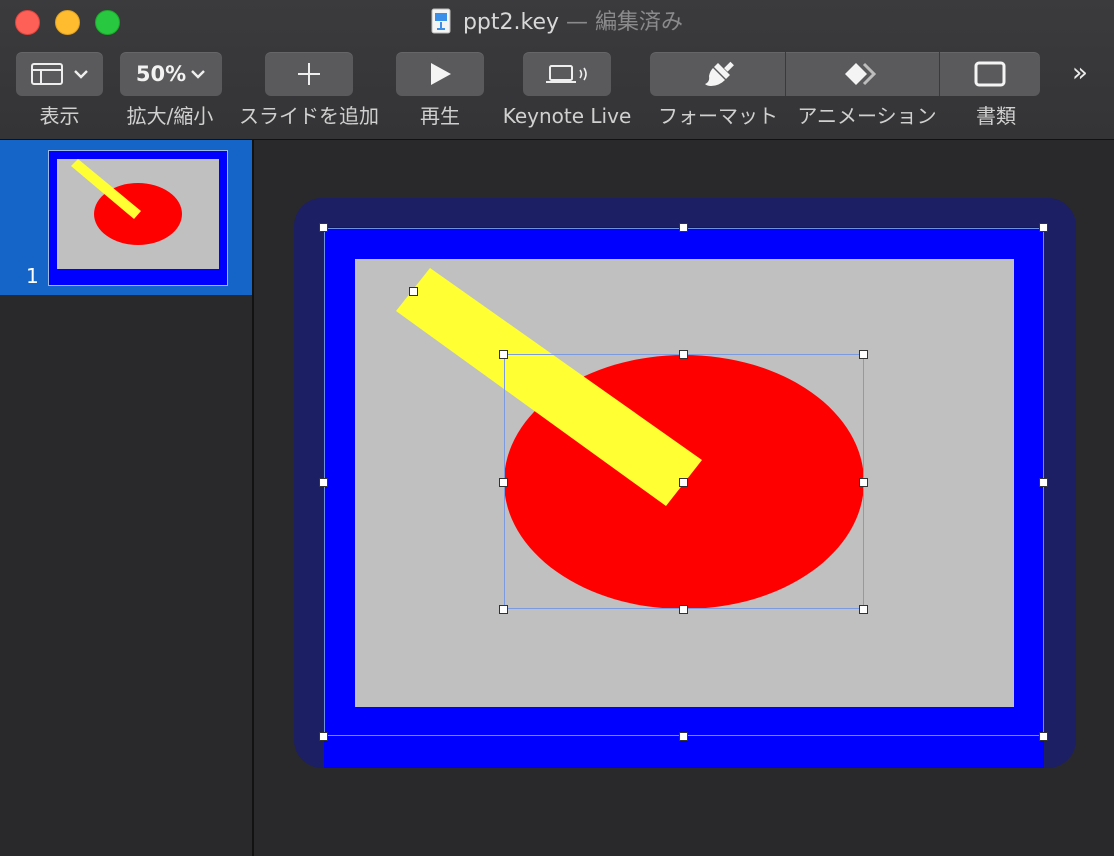  What do you see at coordinates (59, 116) in the screenshot?
I see `view-label: 表示` at bounding box center [59, 116].